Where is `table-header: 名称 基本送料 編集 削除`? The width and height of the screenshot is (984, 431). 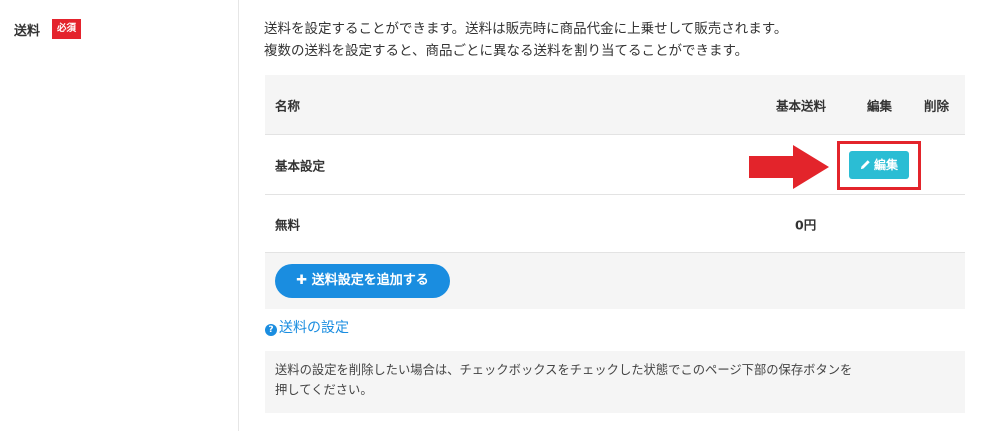 table-header: 名称 基本送料 編集 削除 is located at coordinates (615, 105).